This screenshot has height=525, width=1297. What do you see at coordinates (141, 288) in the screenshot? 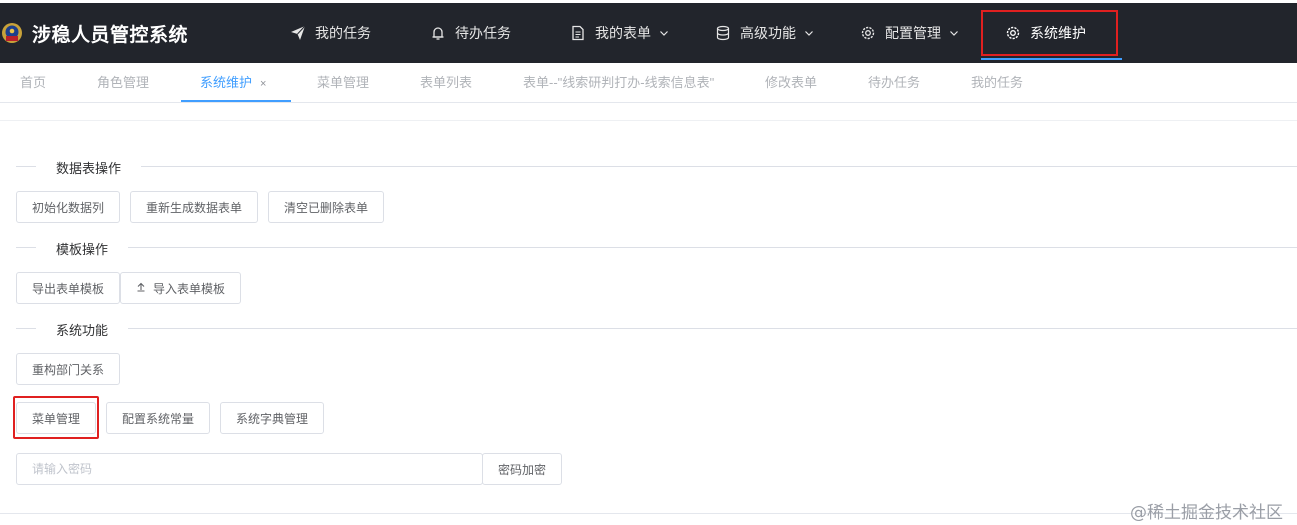
I see `upload-icon` at bounding box center [141, 288].